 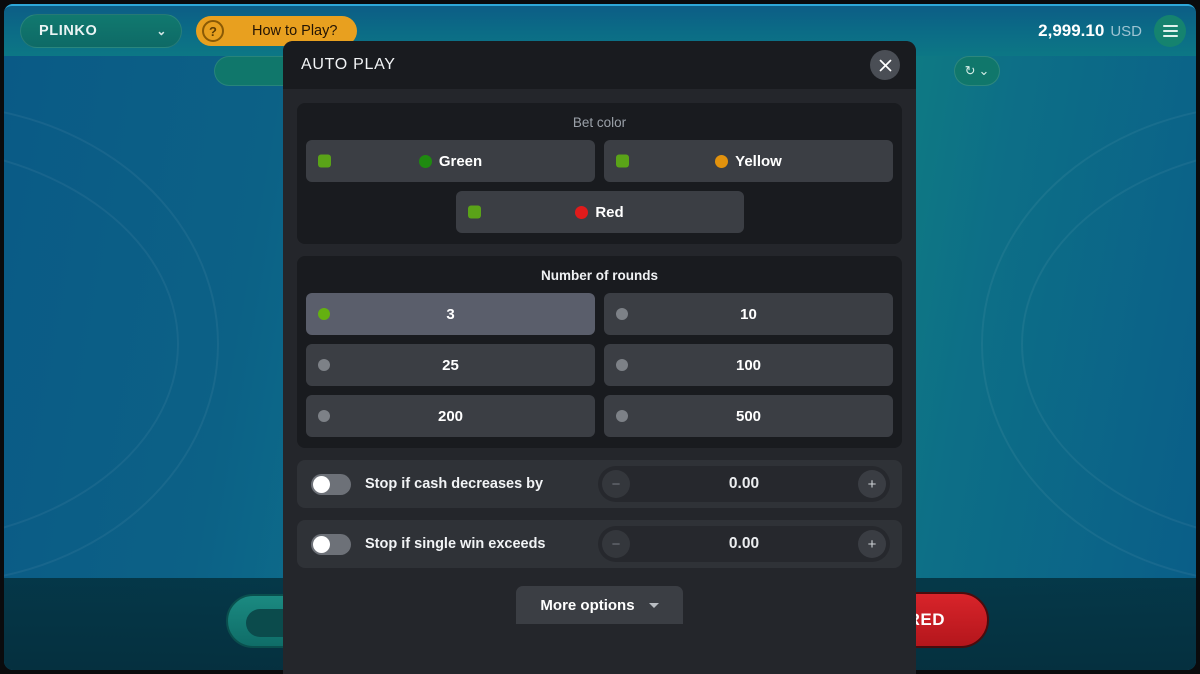 What do you see at coordinates (295, 31) in the screenshot?
I see `how-to-play-label: How to Play?` at bounding box center [295, 31].